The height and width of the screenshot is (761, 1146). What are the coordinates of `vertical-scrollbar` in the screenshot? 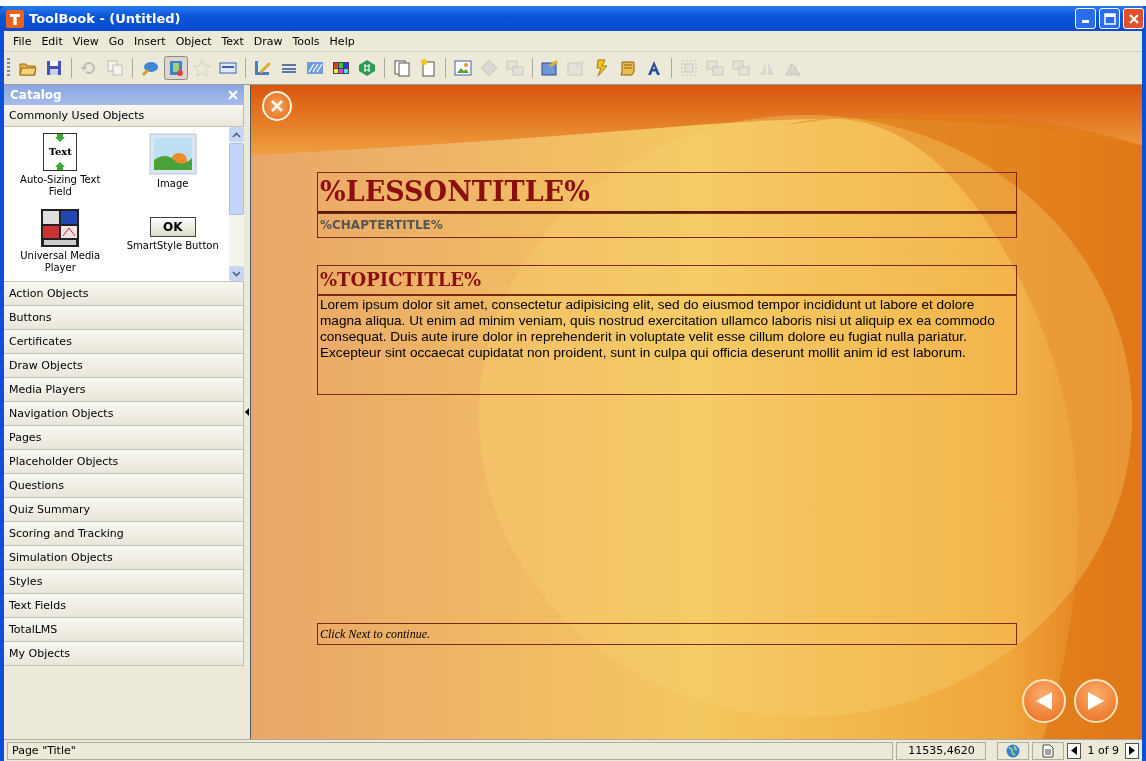 It's located at (236, 204).